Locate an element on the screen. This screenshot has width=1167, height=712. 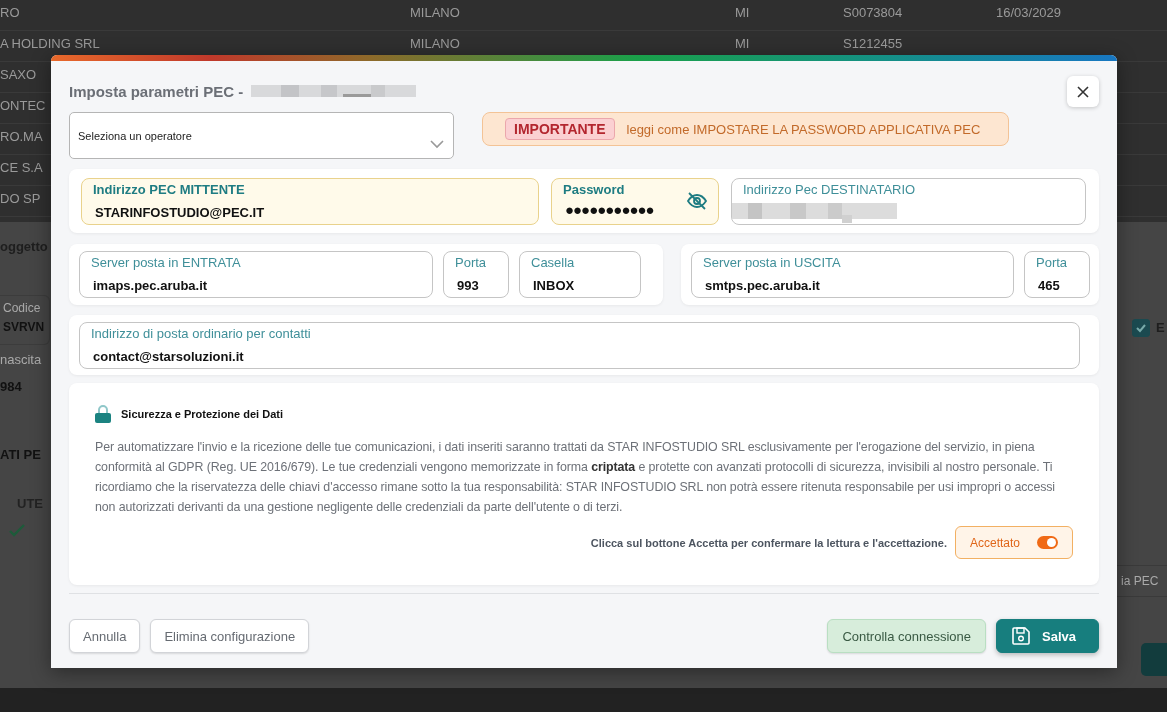
table-cell: RO.MA is located at coordinates (21, 136).